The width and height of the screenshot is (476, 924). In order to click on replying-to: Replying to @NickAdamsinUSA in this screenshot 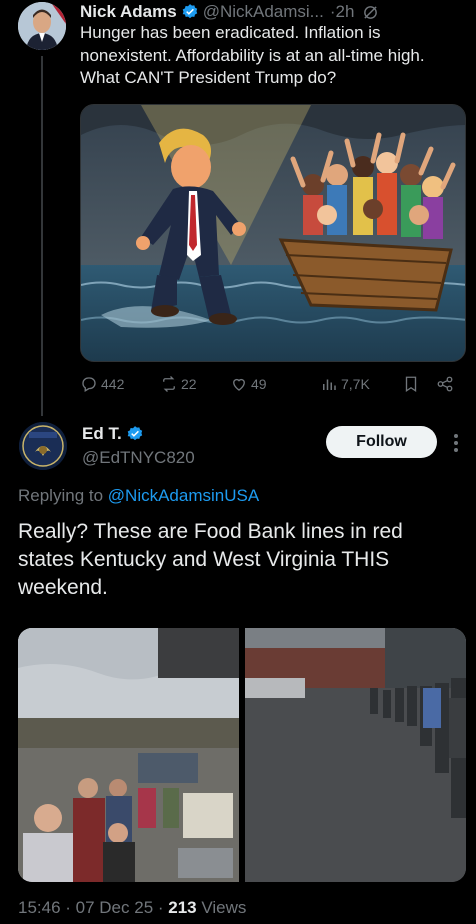, I will do `click(138, 496)`.